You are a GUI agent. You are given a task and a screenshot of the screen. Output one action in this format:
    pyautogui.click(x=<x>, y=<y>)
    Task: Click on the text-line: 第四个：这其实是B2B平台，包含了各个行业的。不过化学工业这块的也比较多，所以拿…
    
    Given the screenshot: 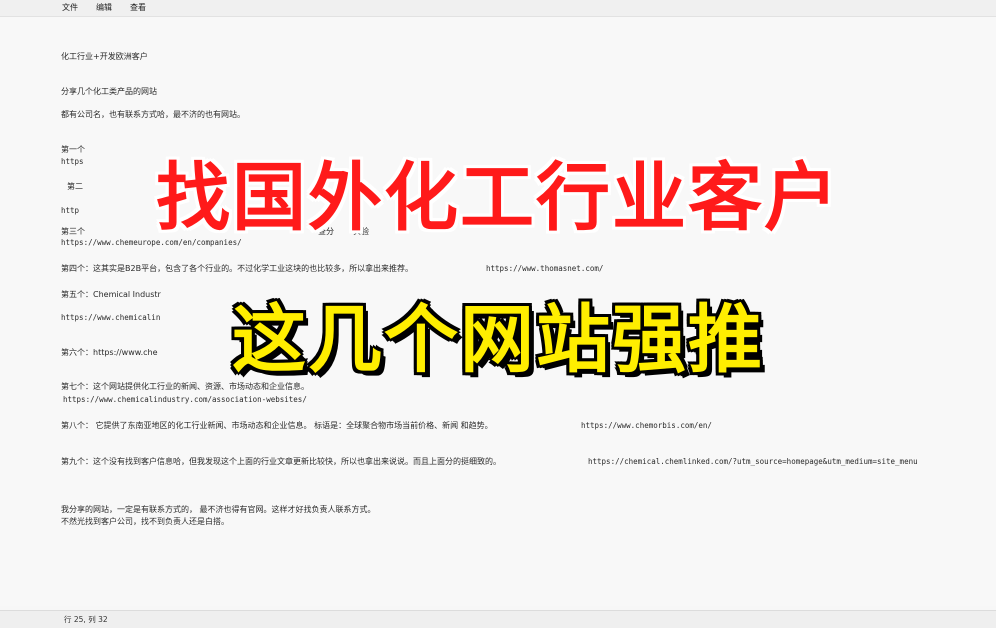 What is the action you would take?
    pyautogui.click(x=237, y=268)
    